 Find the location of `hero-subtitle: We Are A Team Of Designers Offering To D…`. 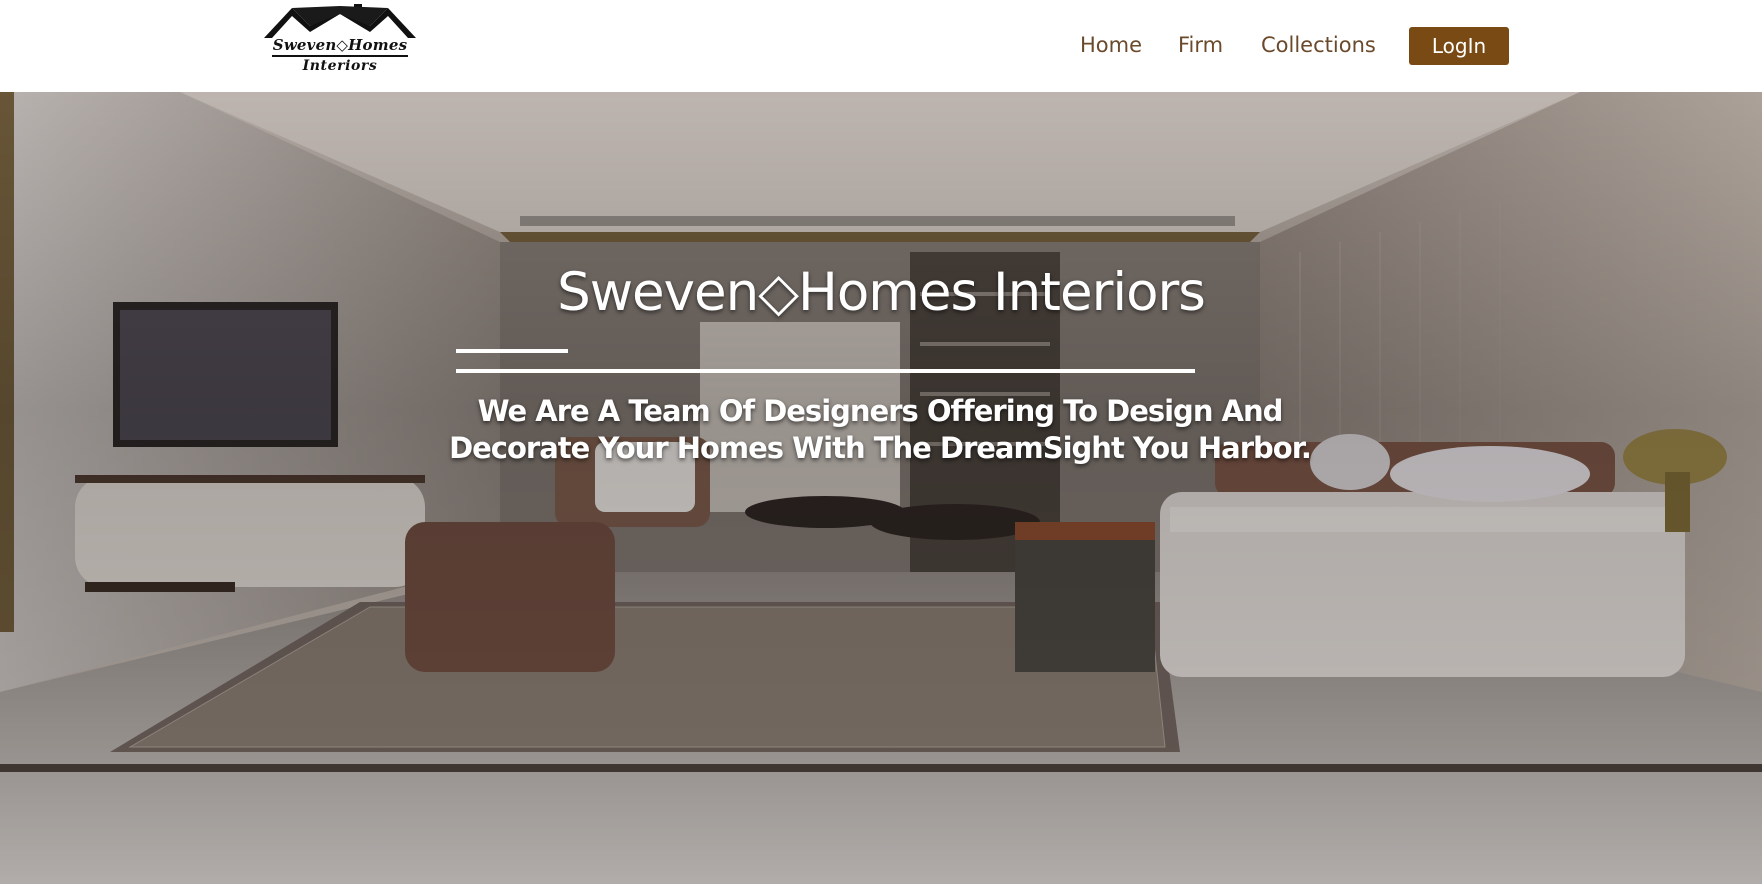

hero-subtitle: We Are A Team Of Designers Offering To D… is located at coordinates (880, 429).